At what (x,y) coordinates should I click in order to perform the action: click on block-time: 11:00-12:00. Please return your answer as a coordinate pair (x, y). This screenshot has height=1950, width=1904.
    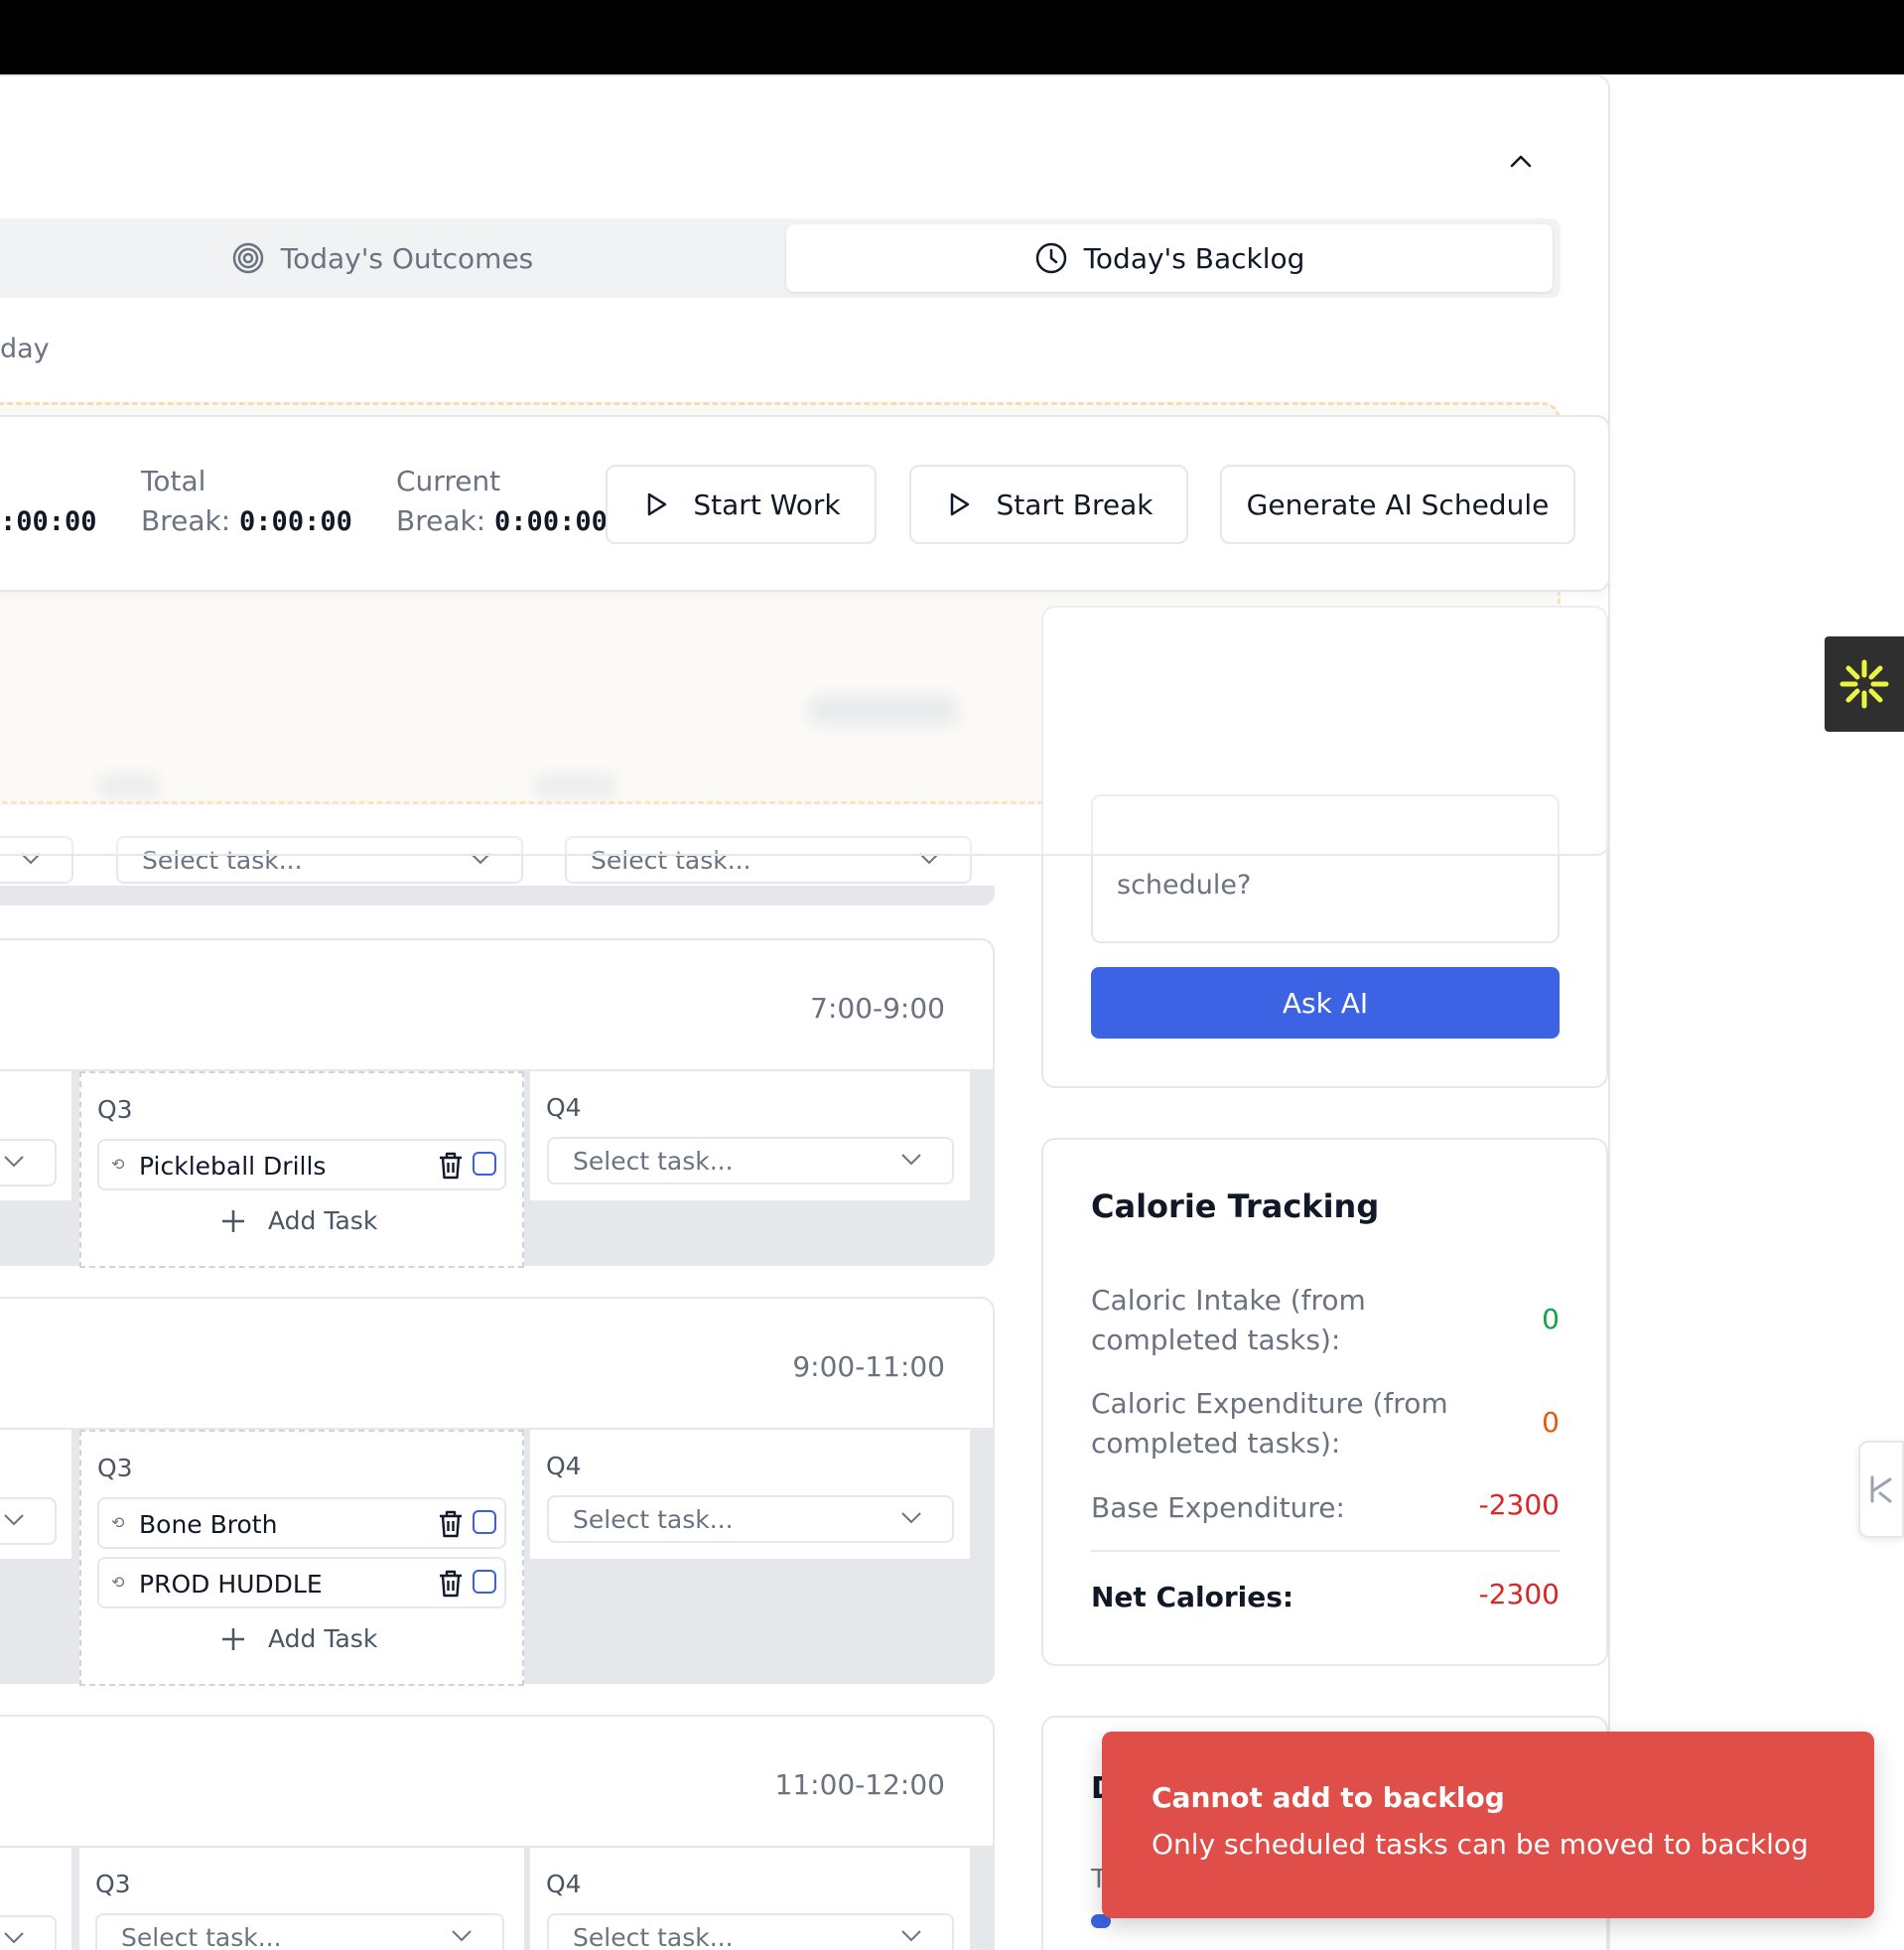
    Looking at the image, I should click on (860, 1785).